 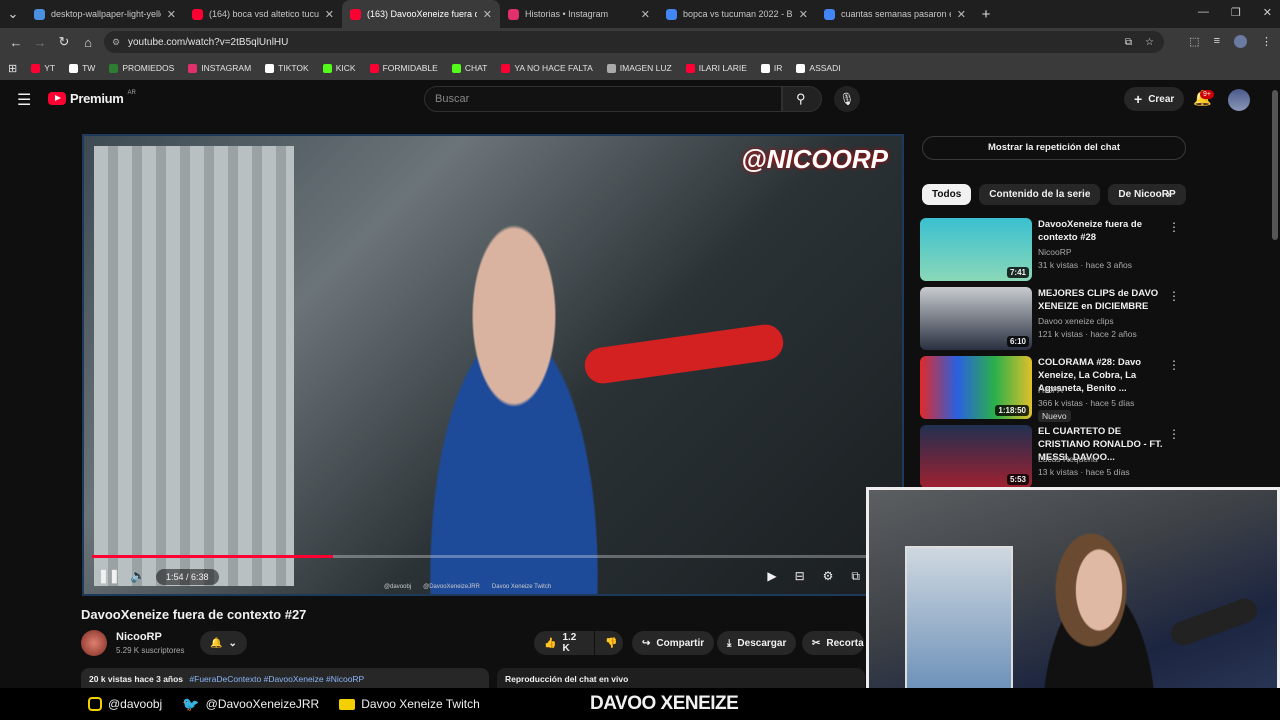 What do you see at coordinates (771, 68) in the screenshot?
I see `bookmark-item: IR` at bounding box center [771, 68].